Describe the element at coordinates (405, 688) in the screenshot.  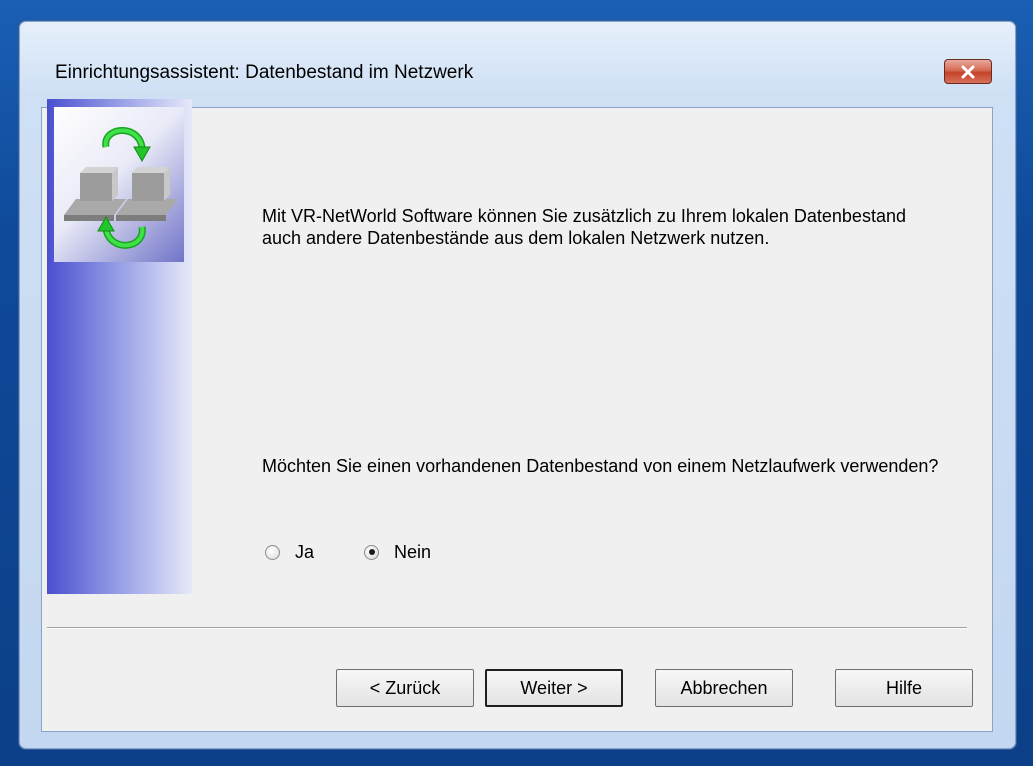
I see `back-button: < Zurück` at that location.